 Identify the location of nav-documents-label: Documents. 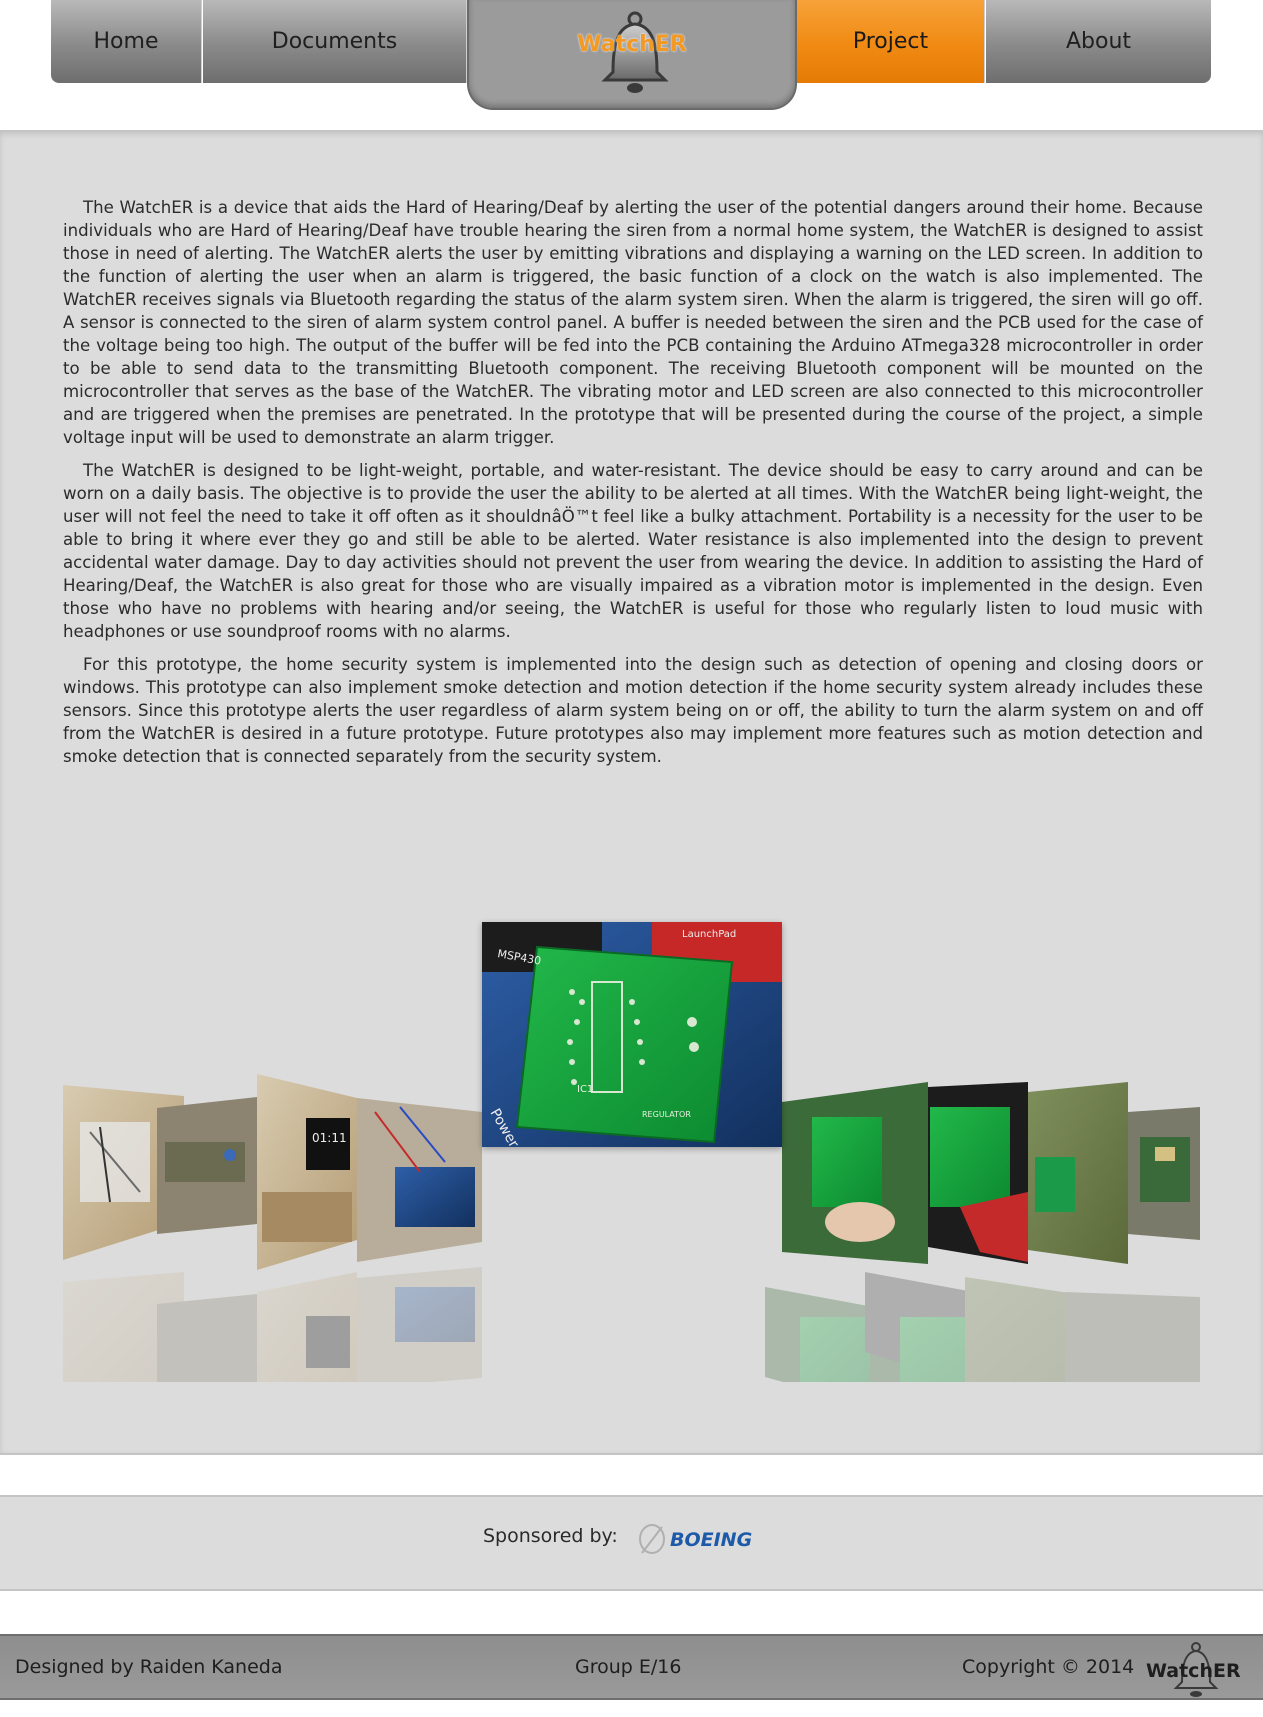
(334, 41).